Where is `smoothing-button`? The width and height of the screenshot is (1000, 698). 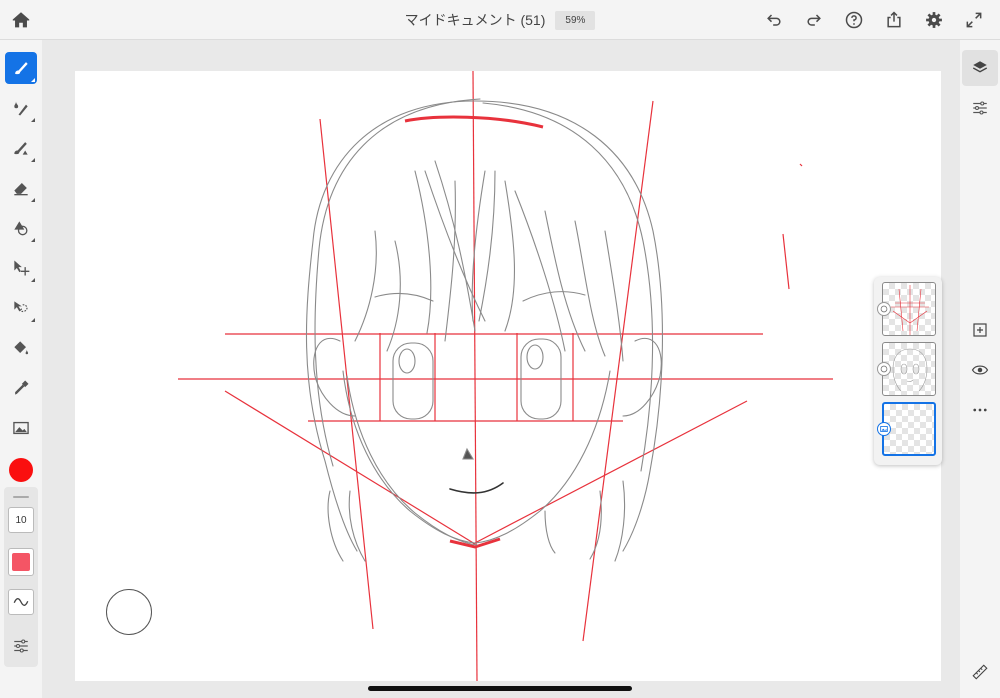
smoothing-button is located at coordinates (21, 602).